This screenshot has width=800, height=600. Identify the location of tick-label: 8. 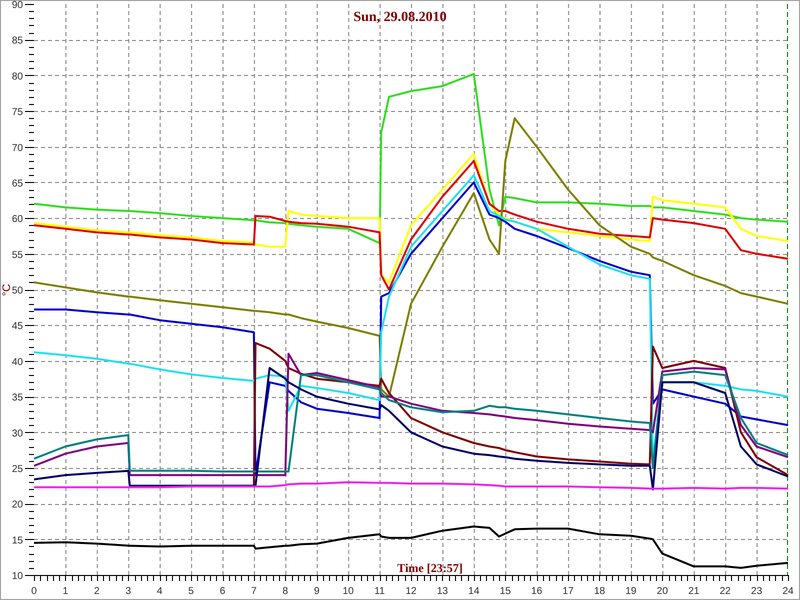
(285, 591).